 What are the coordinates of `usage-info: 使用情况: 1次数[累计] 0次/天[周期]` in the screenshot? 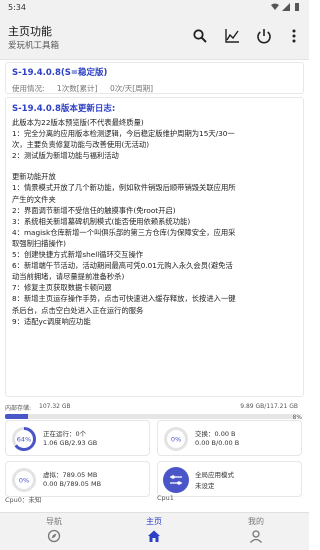 It's located at (154, 88).